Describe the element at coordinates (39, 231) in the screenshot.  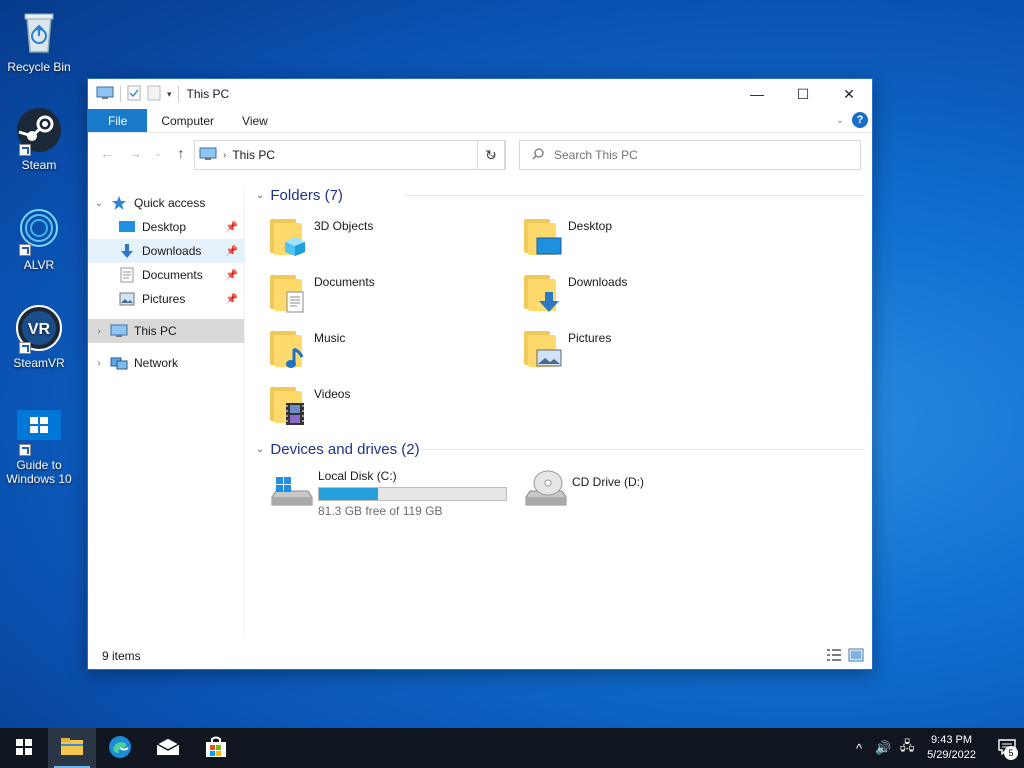
I see `alvr-icon` at that location.